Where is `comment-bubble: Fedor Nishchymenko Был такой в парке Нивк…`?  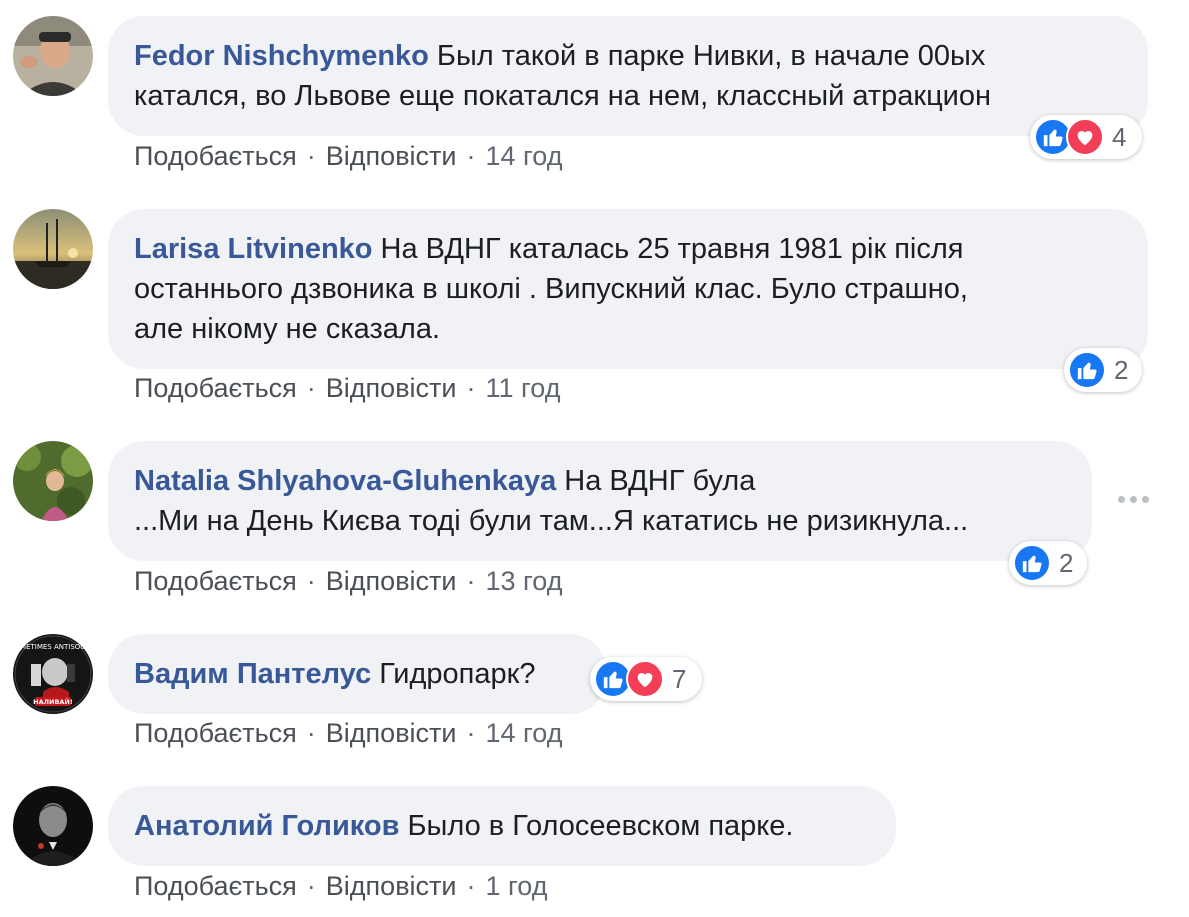 comment-bubble: Fedor Nishchymenko Был такой в парке Нивк… is located at coordinates (628, 76).